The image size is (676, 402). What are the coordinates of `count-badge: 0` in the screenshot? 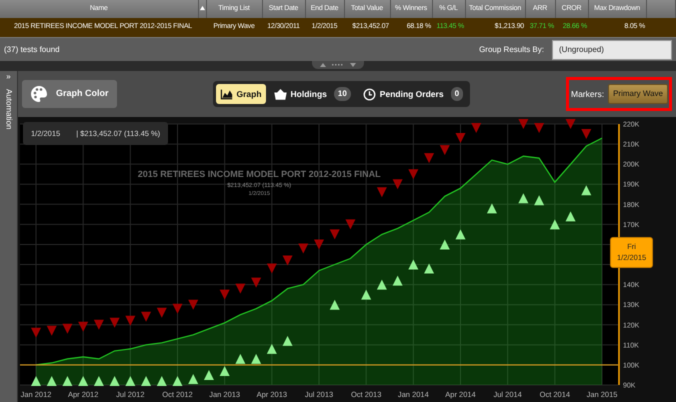 It's located at (457, 94).